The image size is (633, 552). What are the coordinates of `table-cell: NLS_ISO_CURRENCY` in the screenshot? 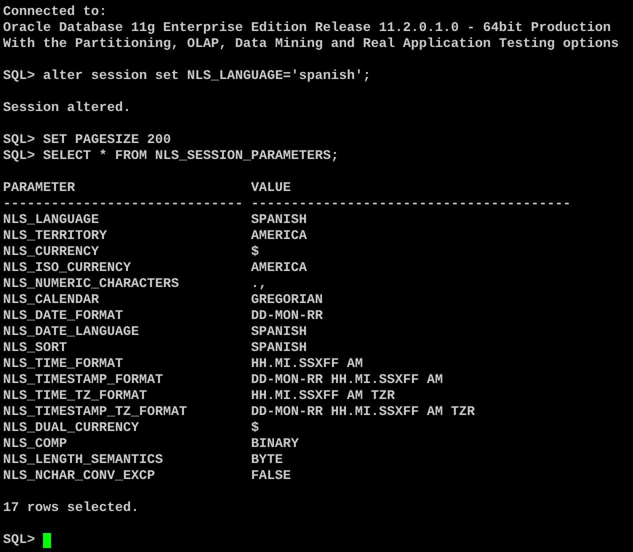 It's located at (67, 268).